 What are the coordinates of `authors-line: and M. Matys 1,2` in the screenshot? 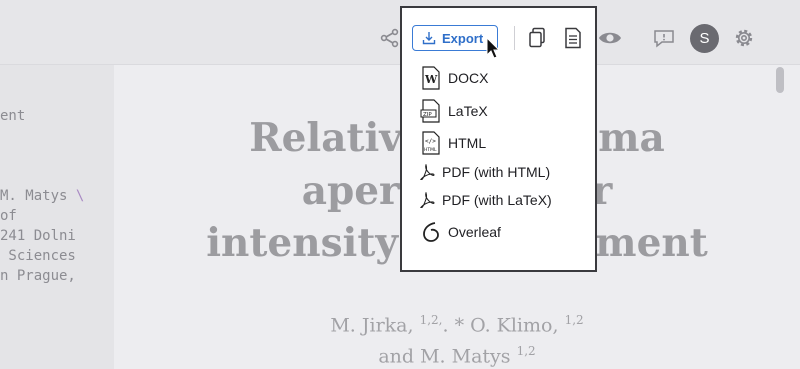 It's located at (457, 356).